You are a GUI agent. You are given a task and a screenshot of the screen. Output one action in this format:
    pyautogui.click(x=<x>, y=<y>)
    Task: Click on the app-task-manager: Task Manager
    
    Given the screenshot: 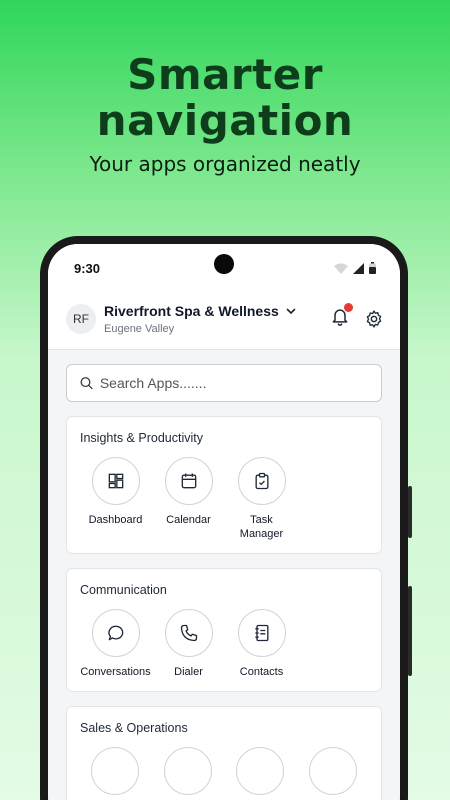 What is the action you would take?
    pyautogui.click(x=261, y=499)
    